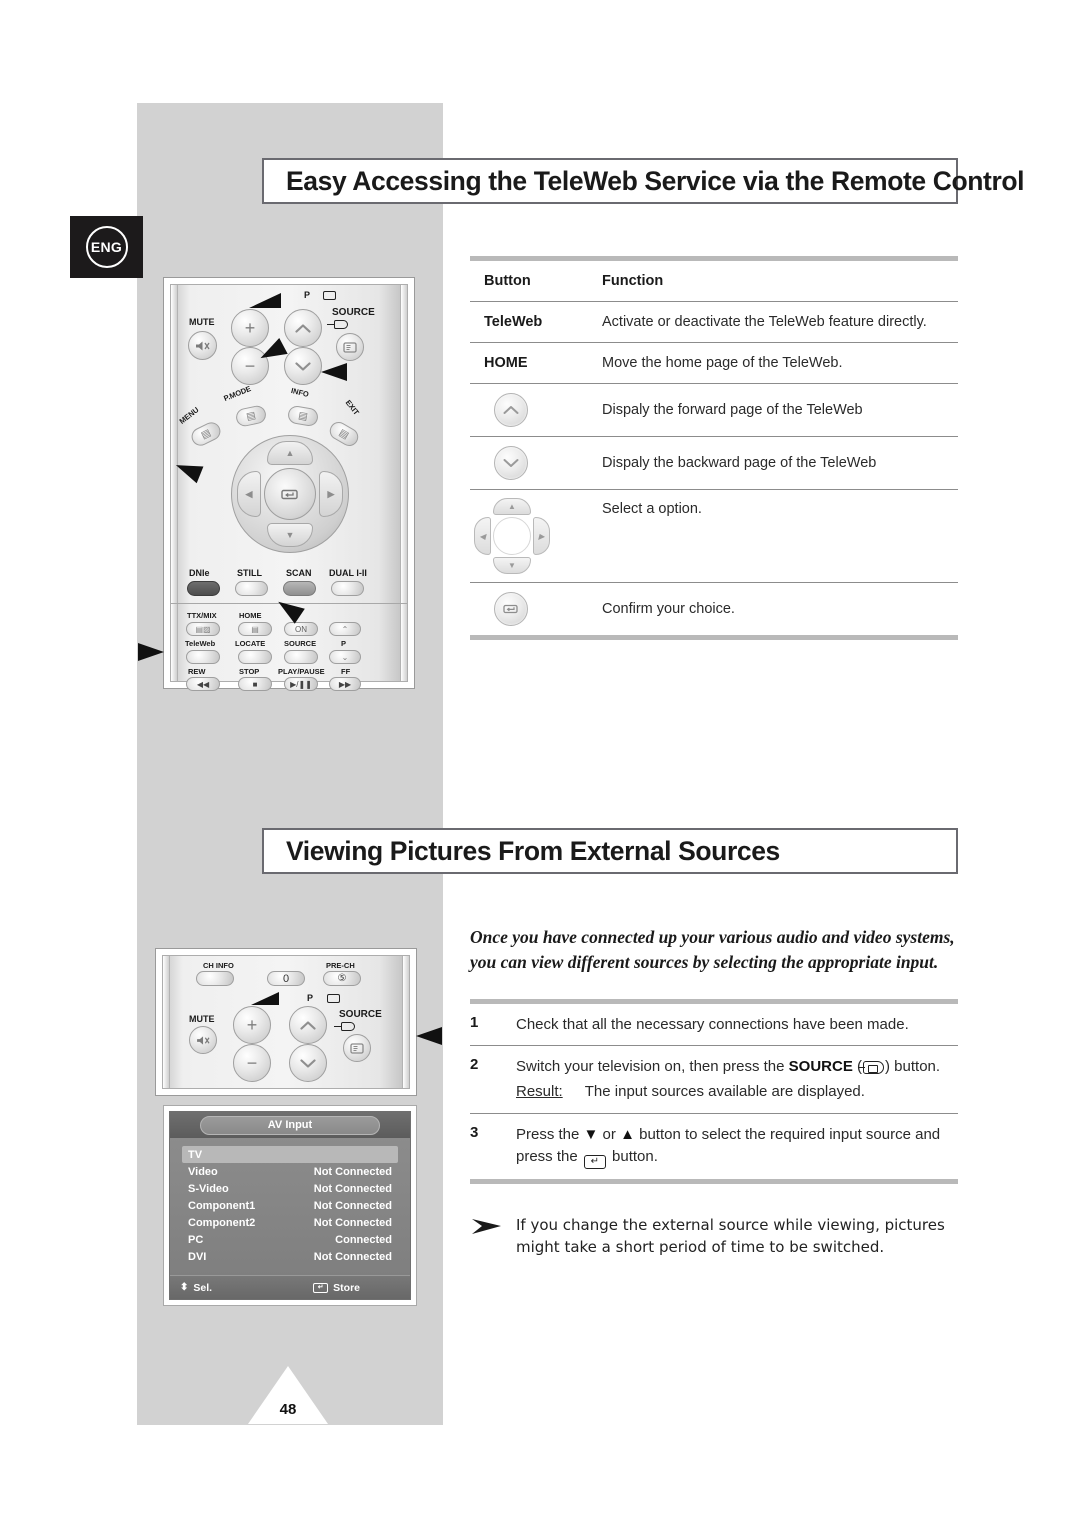  What do you see at coordinates (303, 366) in the screenshot?
I see `remote-channel-down-button` at bounding box center [303, 366].